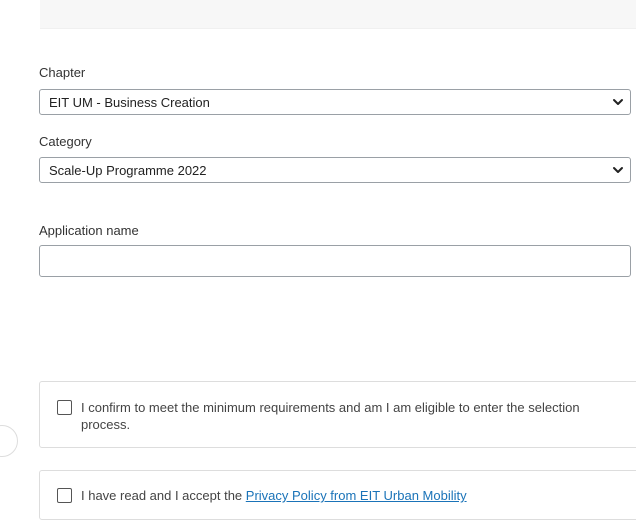 This screenshot has width=636, height=520. I want to click on category-label: Category, so click(65, 141).